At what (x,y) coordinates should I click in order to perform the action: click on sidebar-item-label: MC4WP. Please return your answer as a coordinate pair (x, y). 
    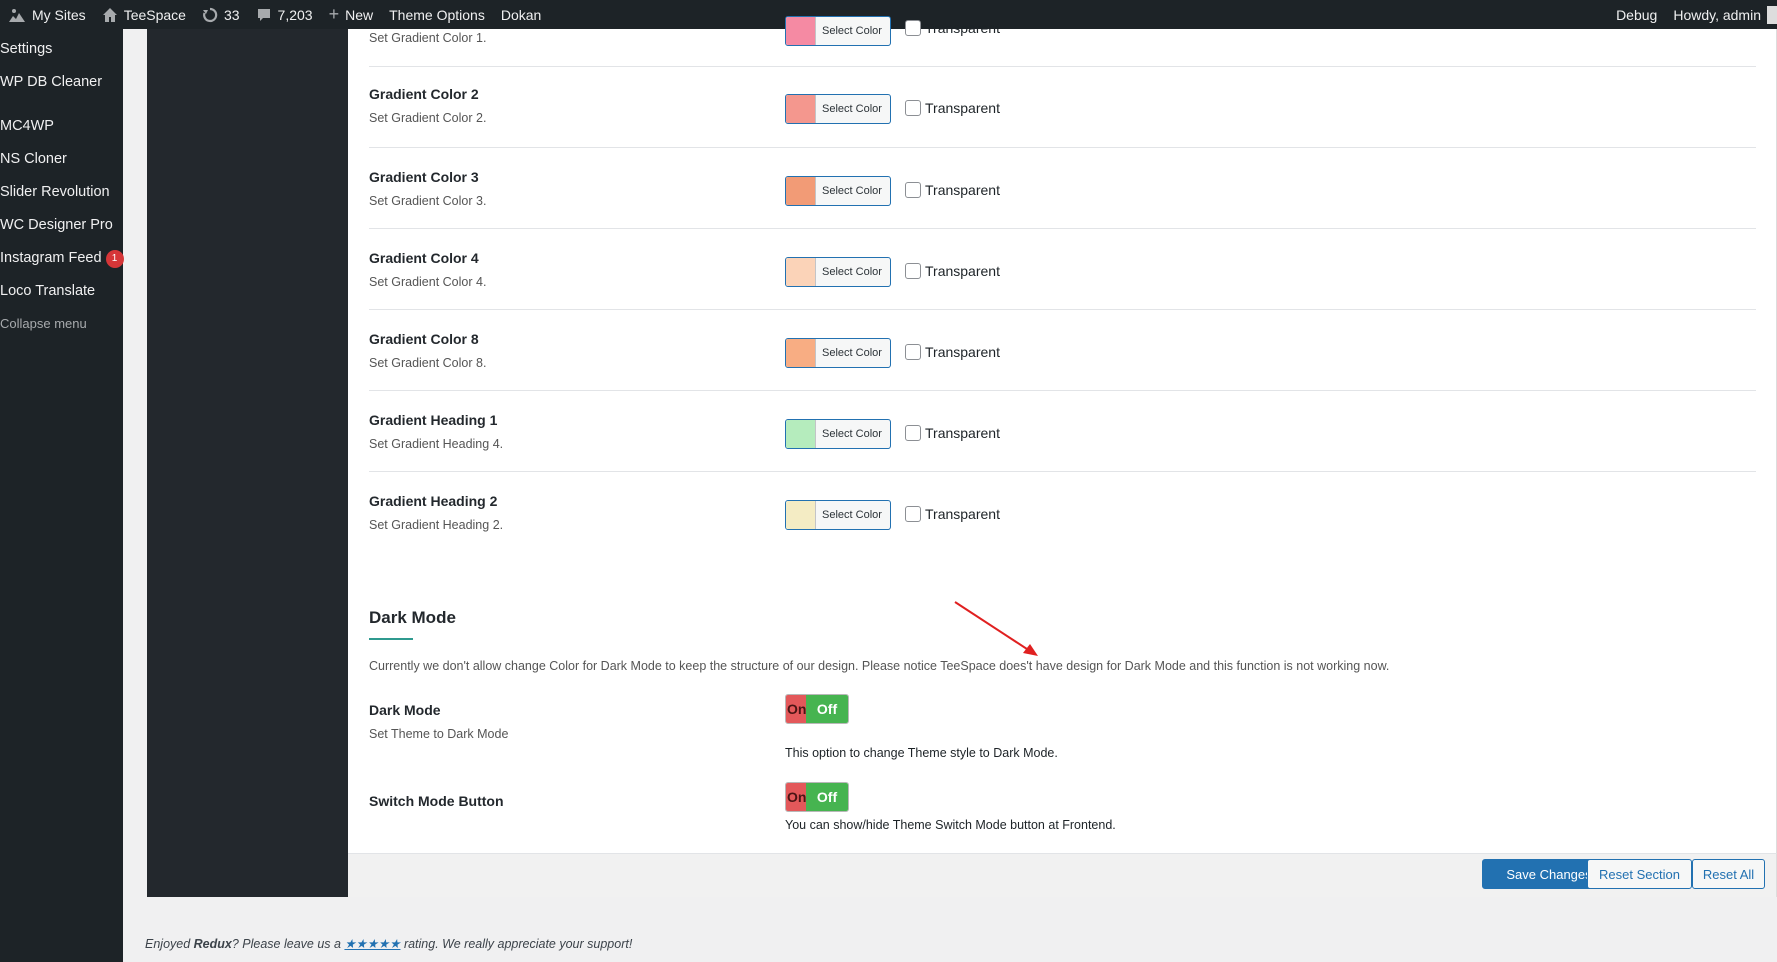
    Looking at the image, I should click on (27, 126).